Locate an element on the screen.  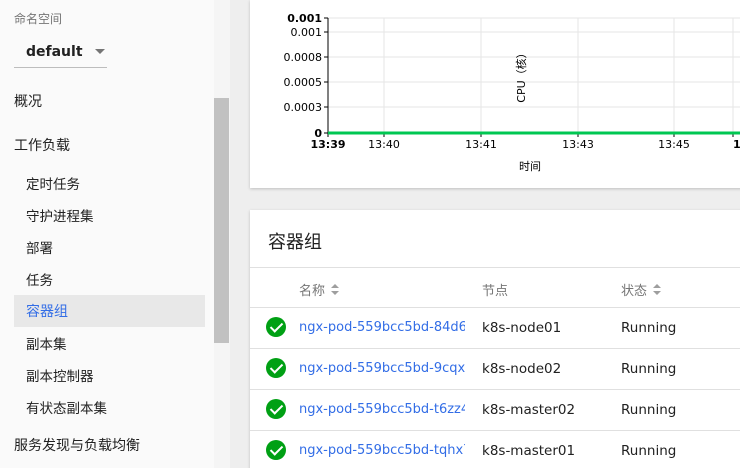
nav-statefulsets: 有状态副本集 is located at coordinates (102, 407).